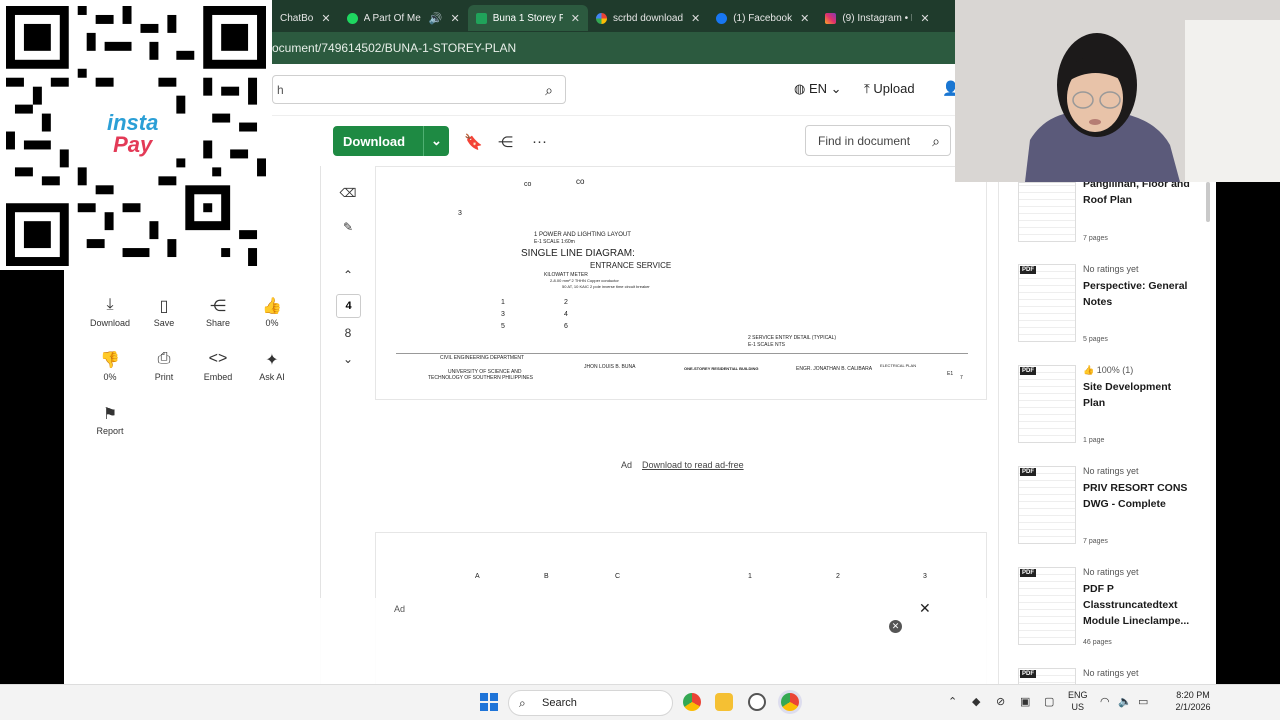  I want to click on pencil-icon: ✎, so click(348, 227).